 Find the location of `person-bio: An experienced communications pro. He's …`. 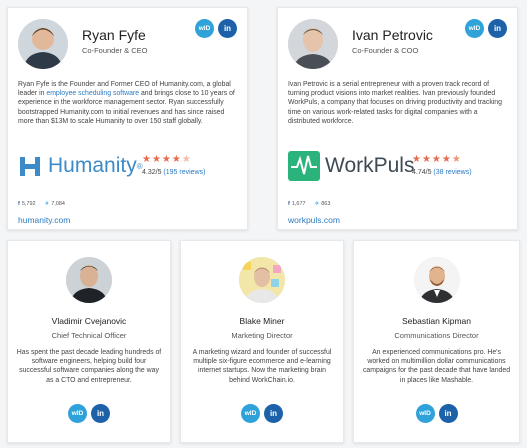

person-bio: An experienced communications pro. He's … is located at coordinates (436, 366).